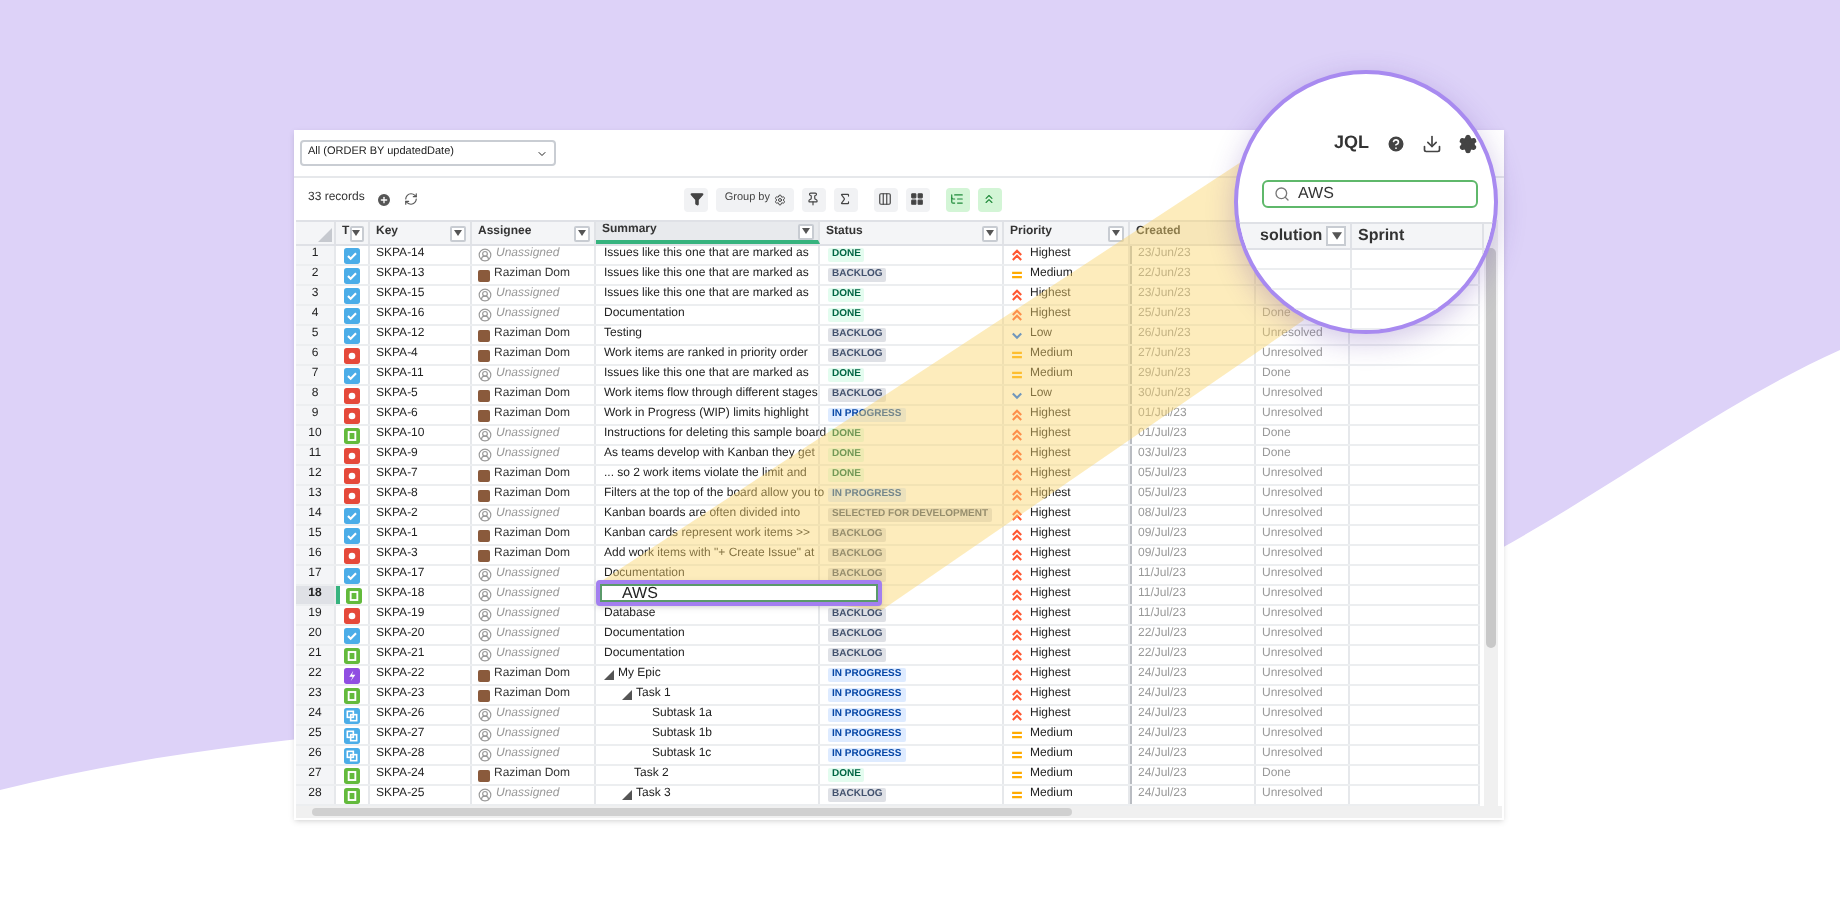 The image size is (1840, 900). I want to click on corner-triangle-icon, so click(325, 235).